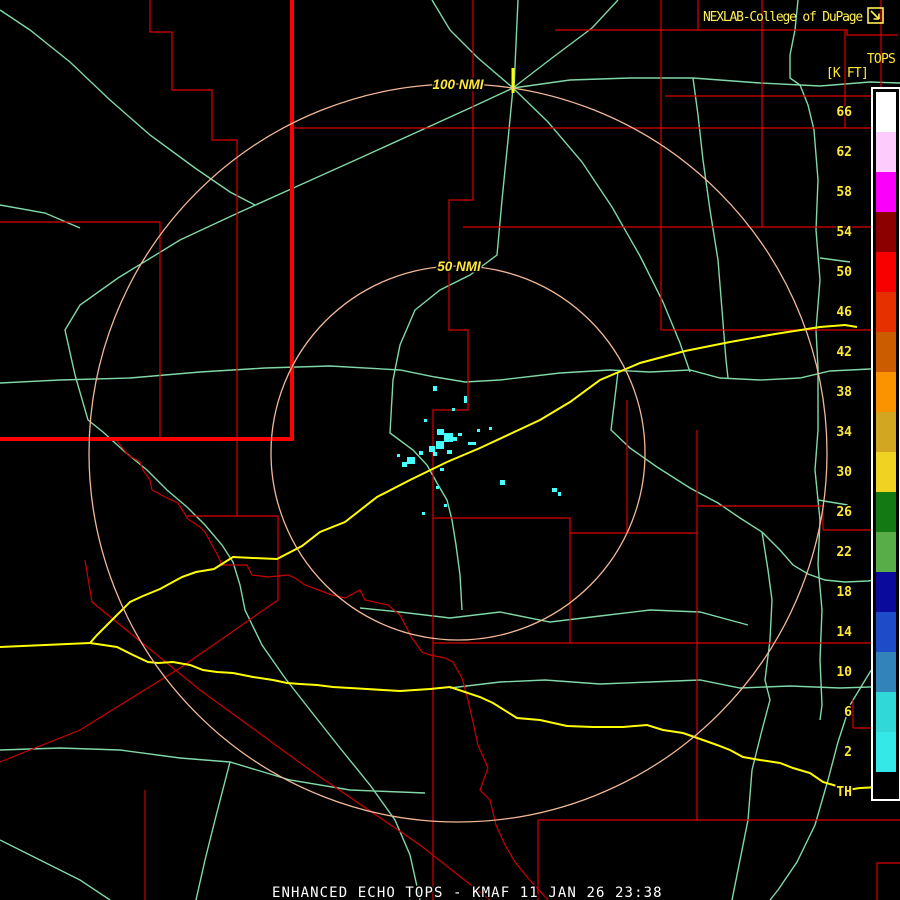 This screenshot has width=900, height=900. I want to click on legend-label-42: 42, so click(844, 352).